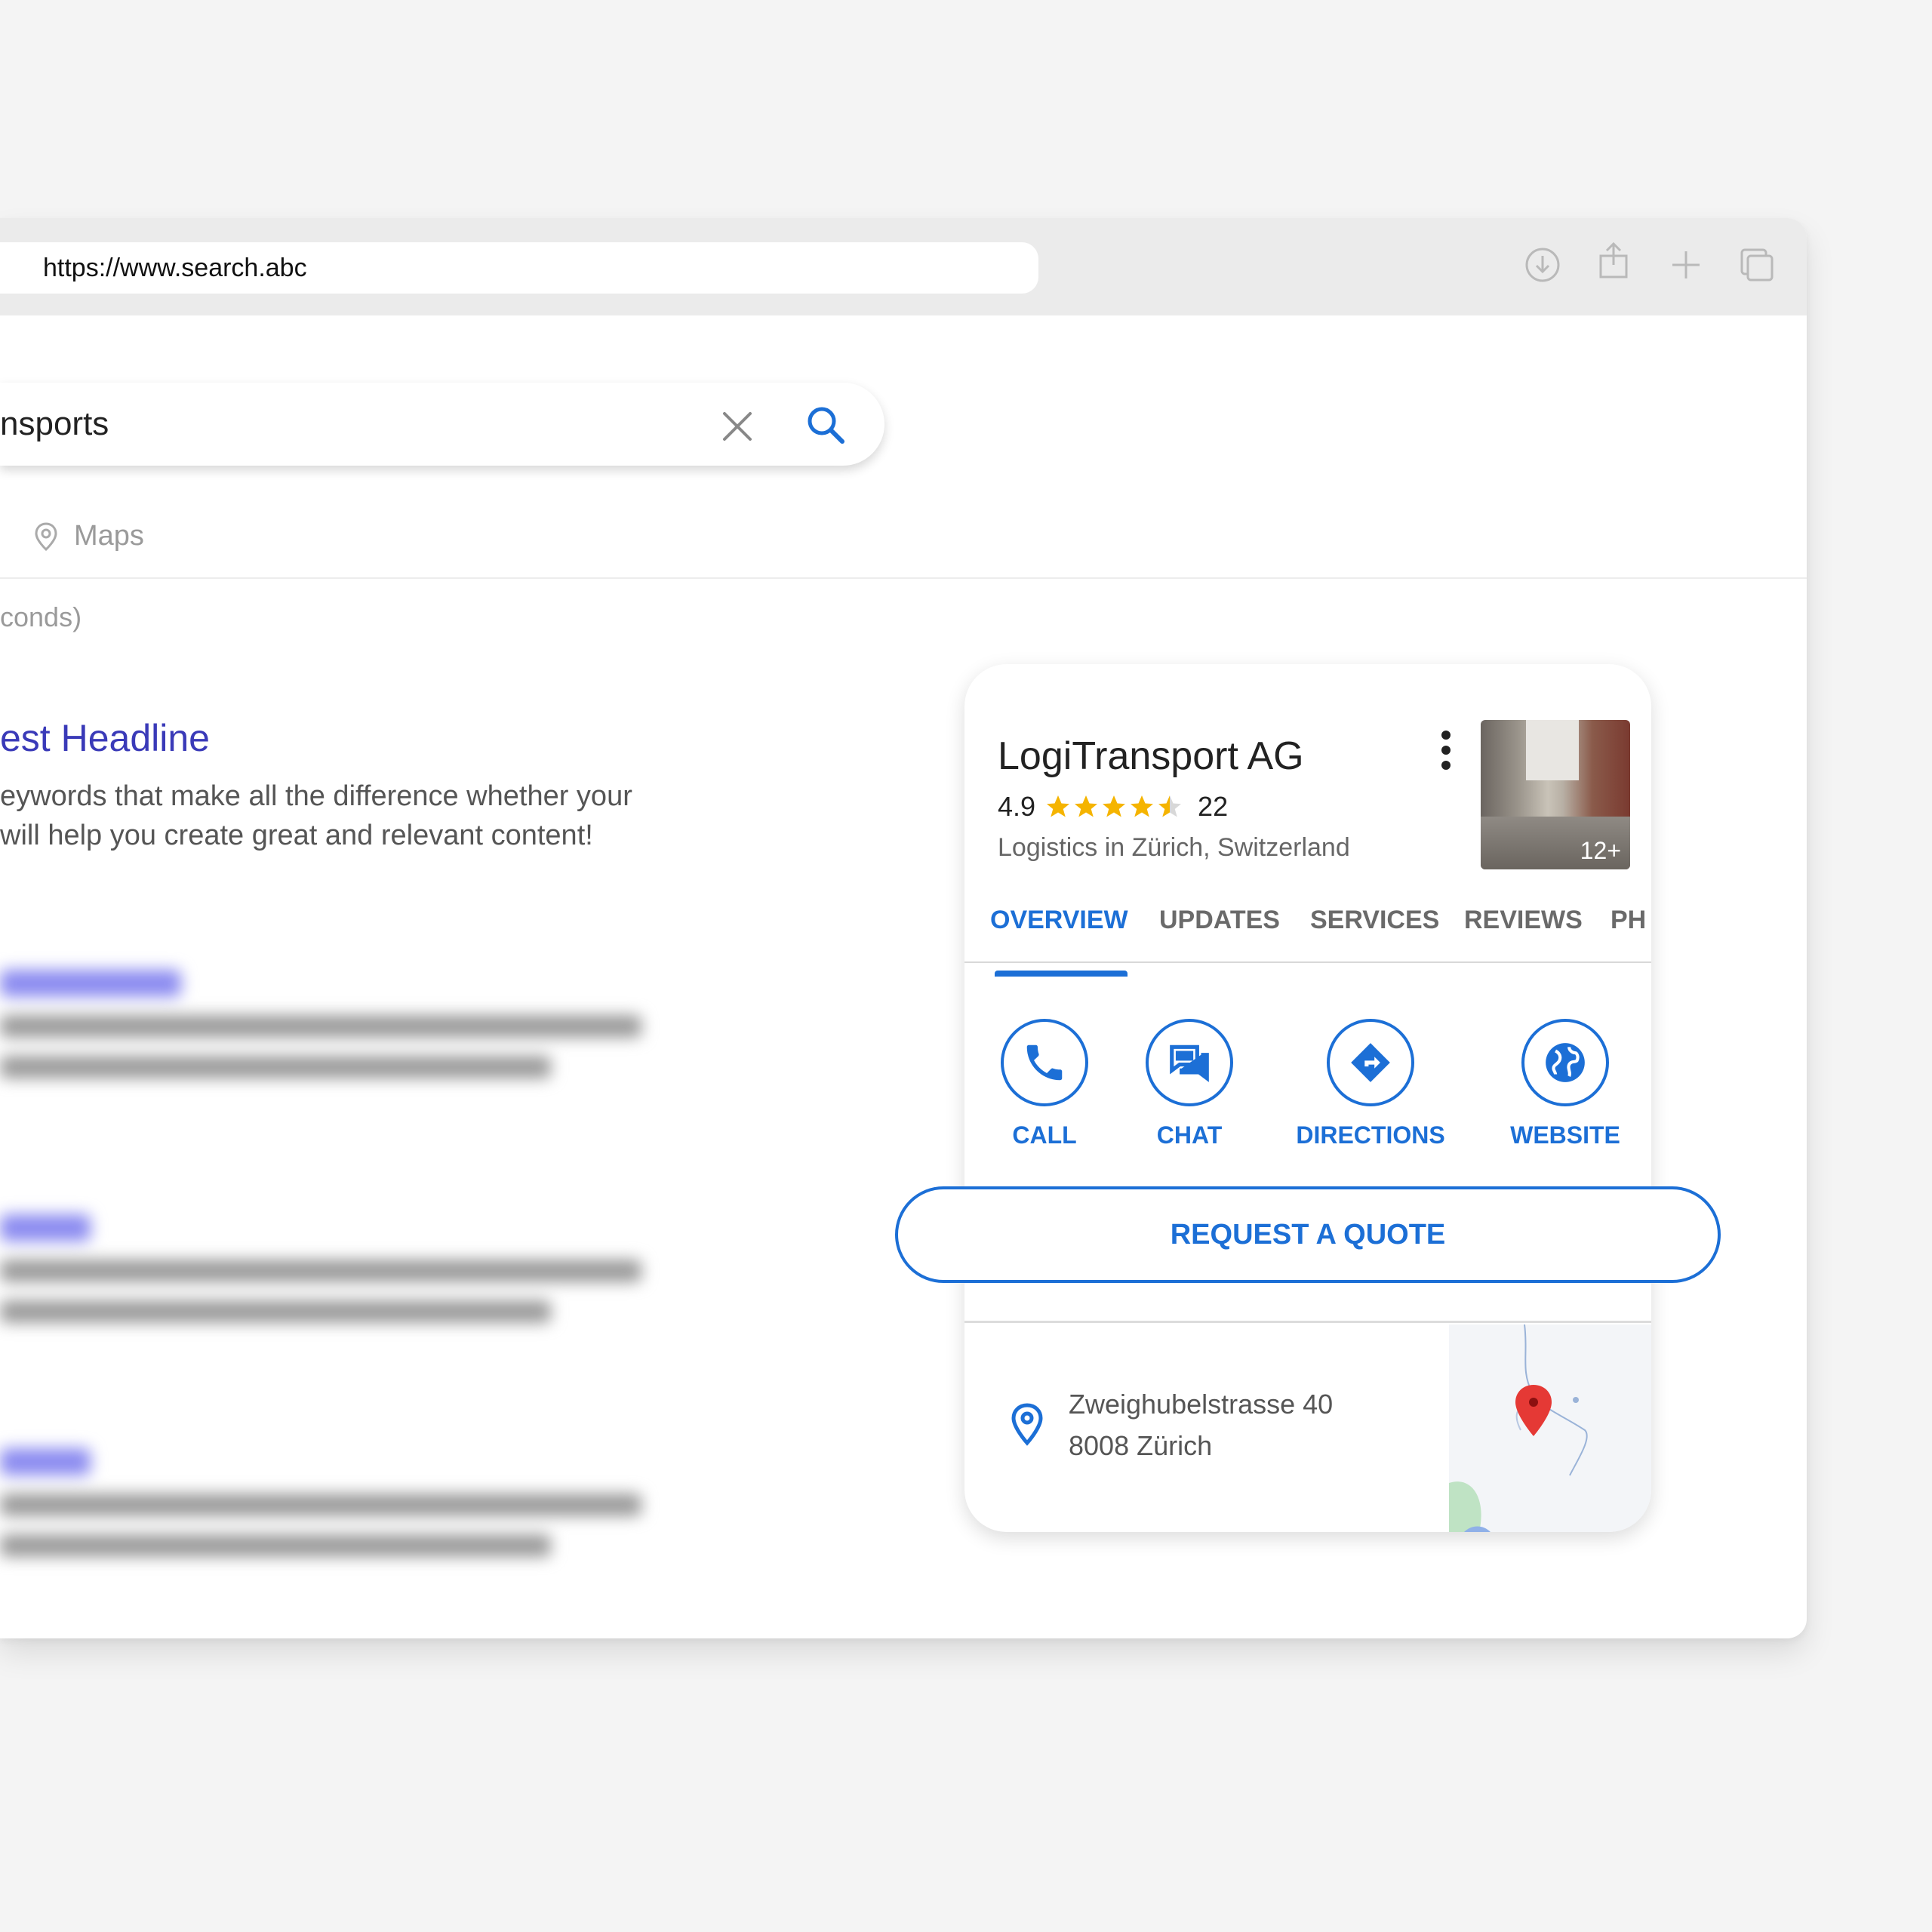 The width and height of the screenshot is (1932, 1932). What do you see at coordinates (1017, 806) in the screenshot?
I see `rating-value: 4.9` at bounding box center [1017, 806].